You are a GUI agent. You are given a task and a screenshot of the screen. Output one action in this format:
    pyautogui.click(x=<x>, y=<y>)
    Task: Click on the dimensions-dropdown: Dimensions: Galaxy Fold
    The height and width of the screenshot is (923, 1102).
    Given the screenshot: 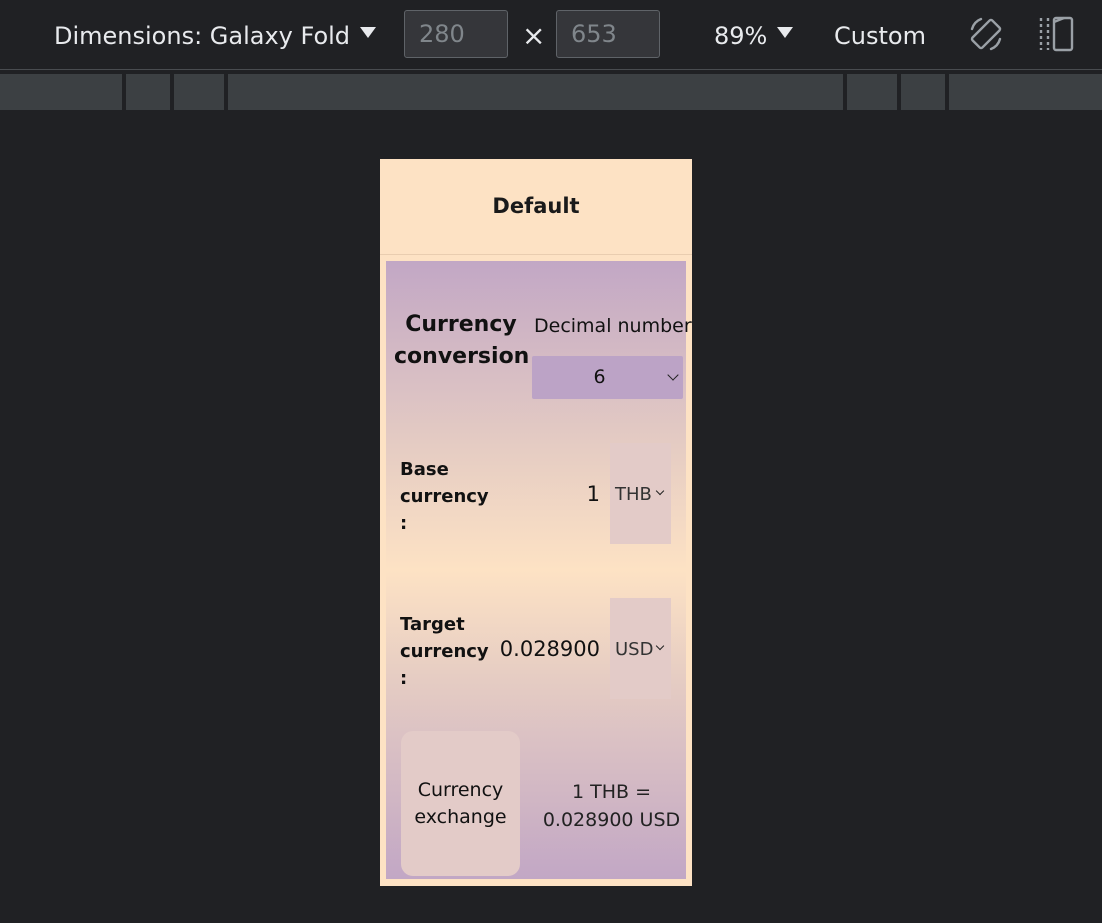 What is the action you would take?
    pyautogui.click(x=215, y=36)
    